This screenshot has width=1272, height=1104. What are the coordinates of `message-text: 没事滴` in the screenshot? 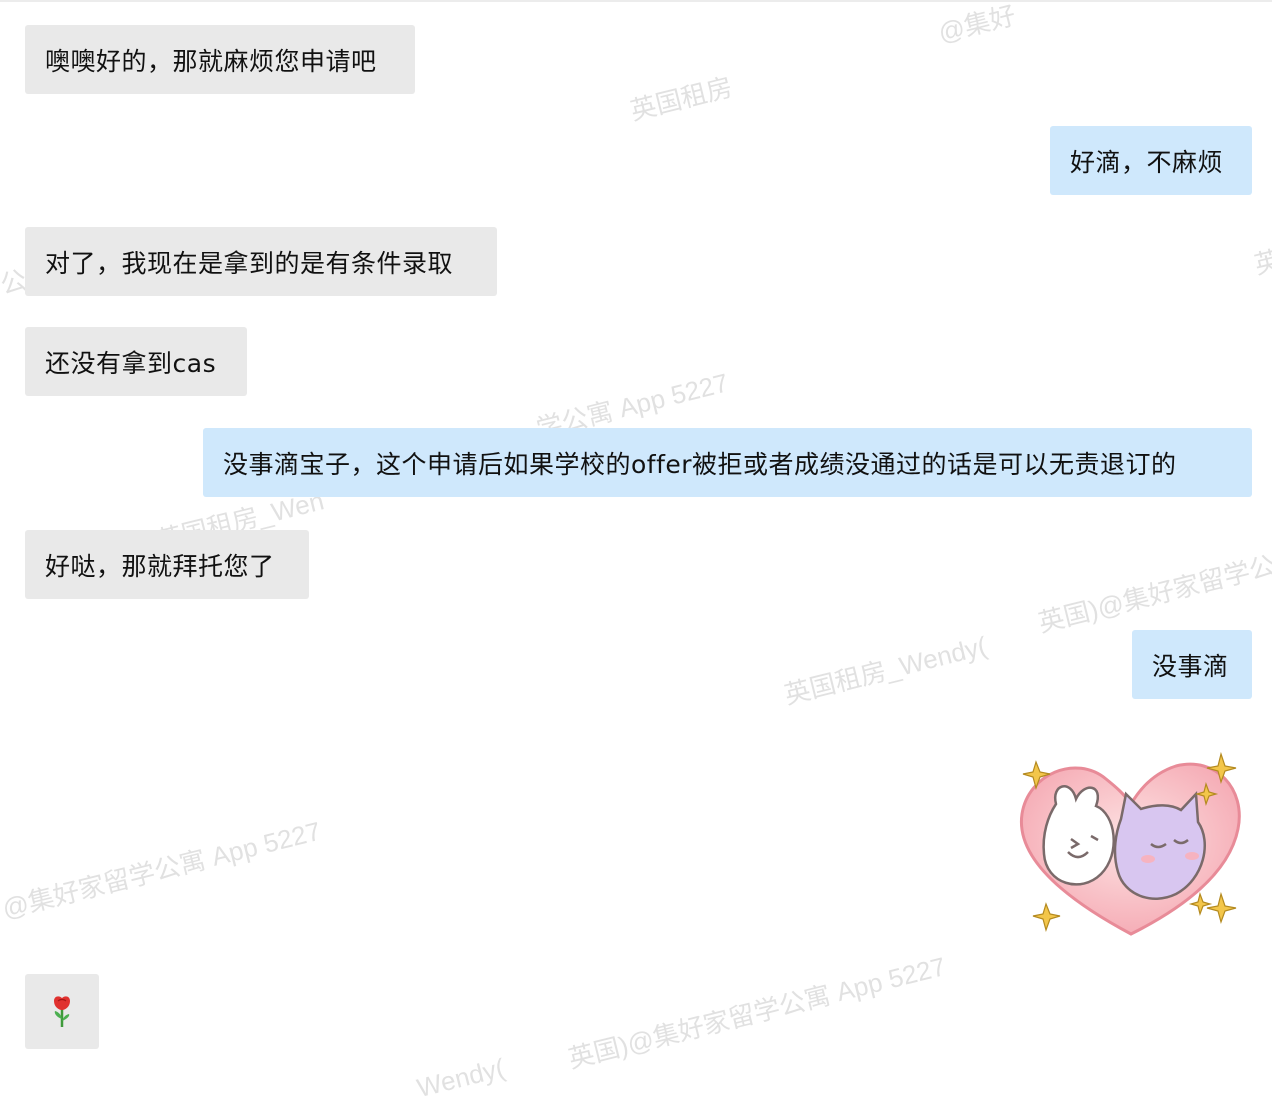 It's located at (1190, 666).